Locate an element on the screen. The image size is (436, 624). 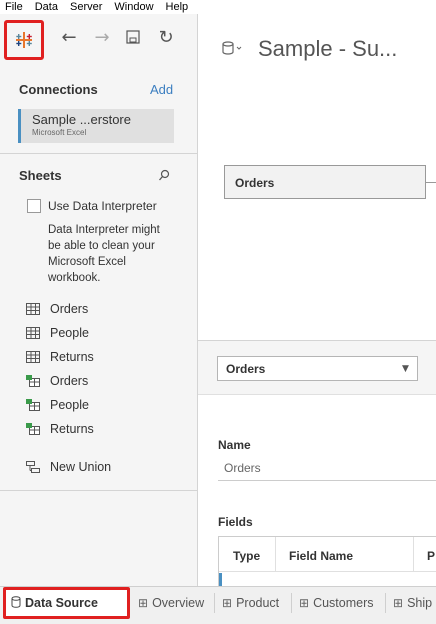
sheet-item-orders: Orders is located at coordinates (57, 309).